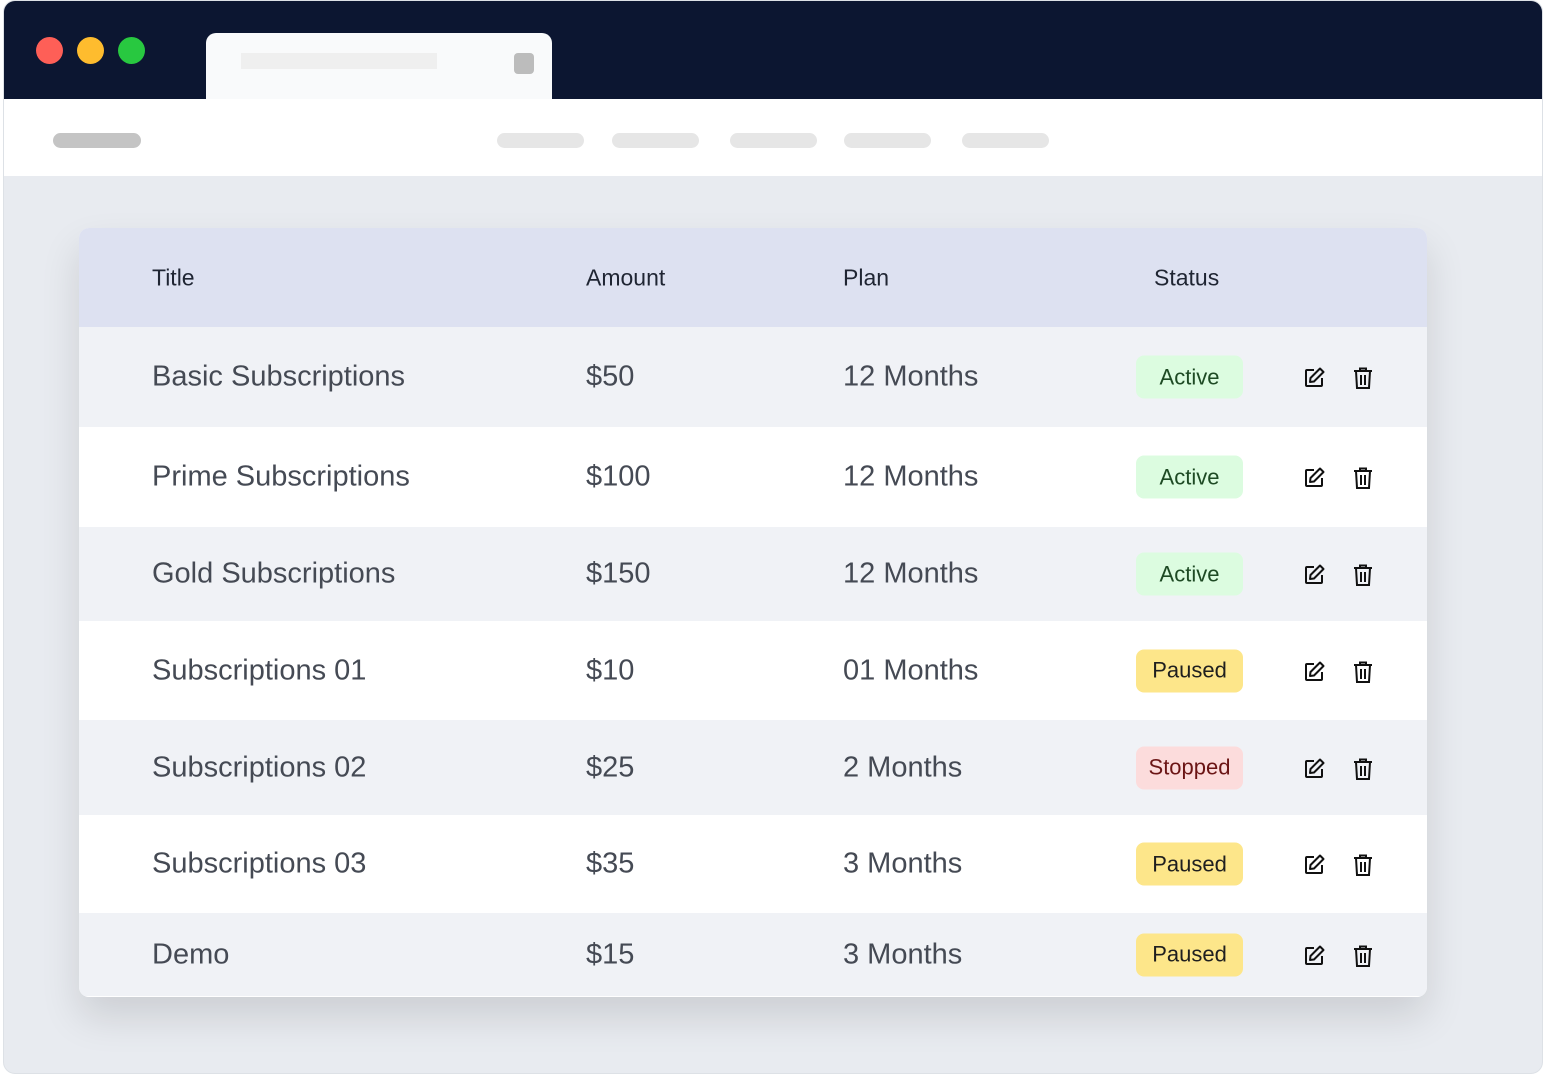 This screenshot has width=1546, height=1076. Describe the element at coordinates (618, 476) in the screenshot. I see `row-amount: $100` at that location.